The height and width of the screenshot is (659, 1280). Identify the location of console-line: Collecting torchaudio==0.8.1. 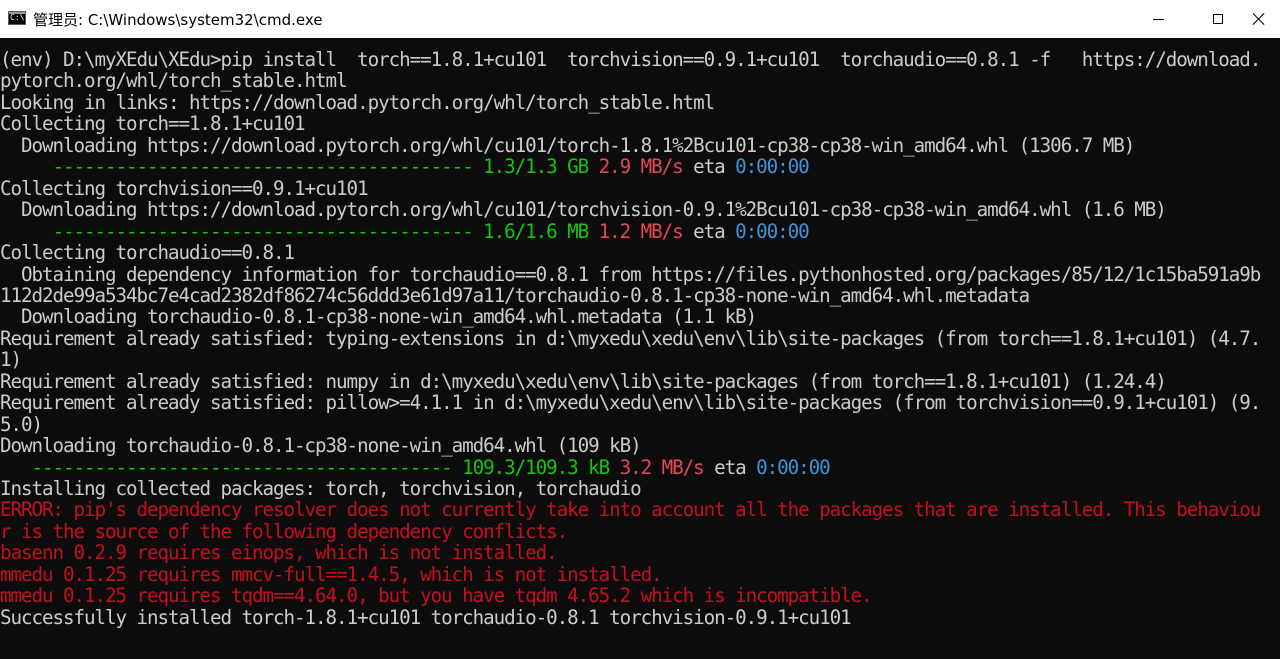
(147, 253).